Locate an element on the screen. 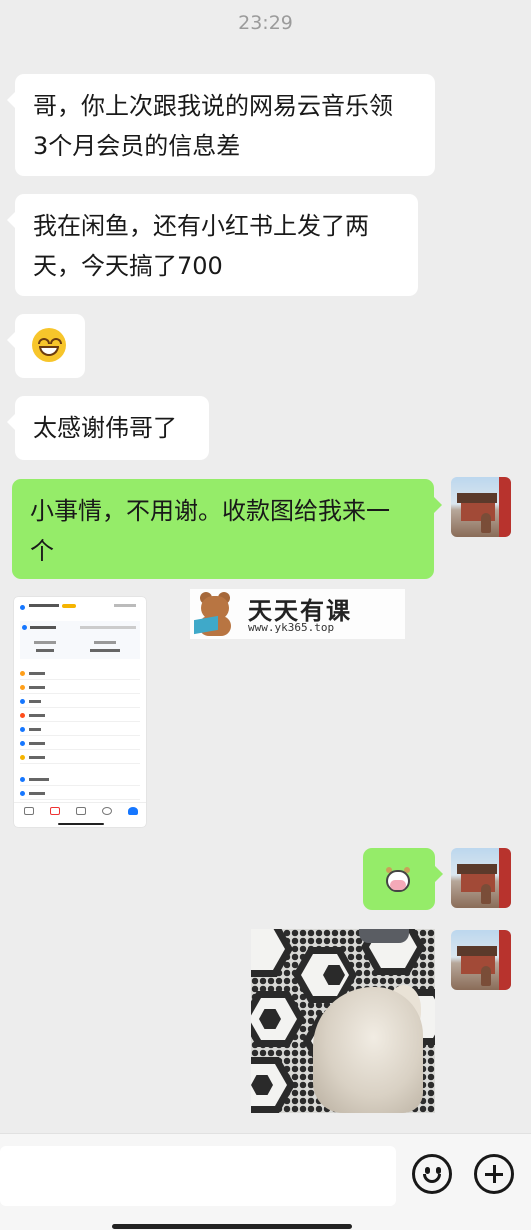  input-bar is located at coordinates (265, 1181).